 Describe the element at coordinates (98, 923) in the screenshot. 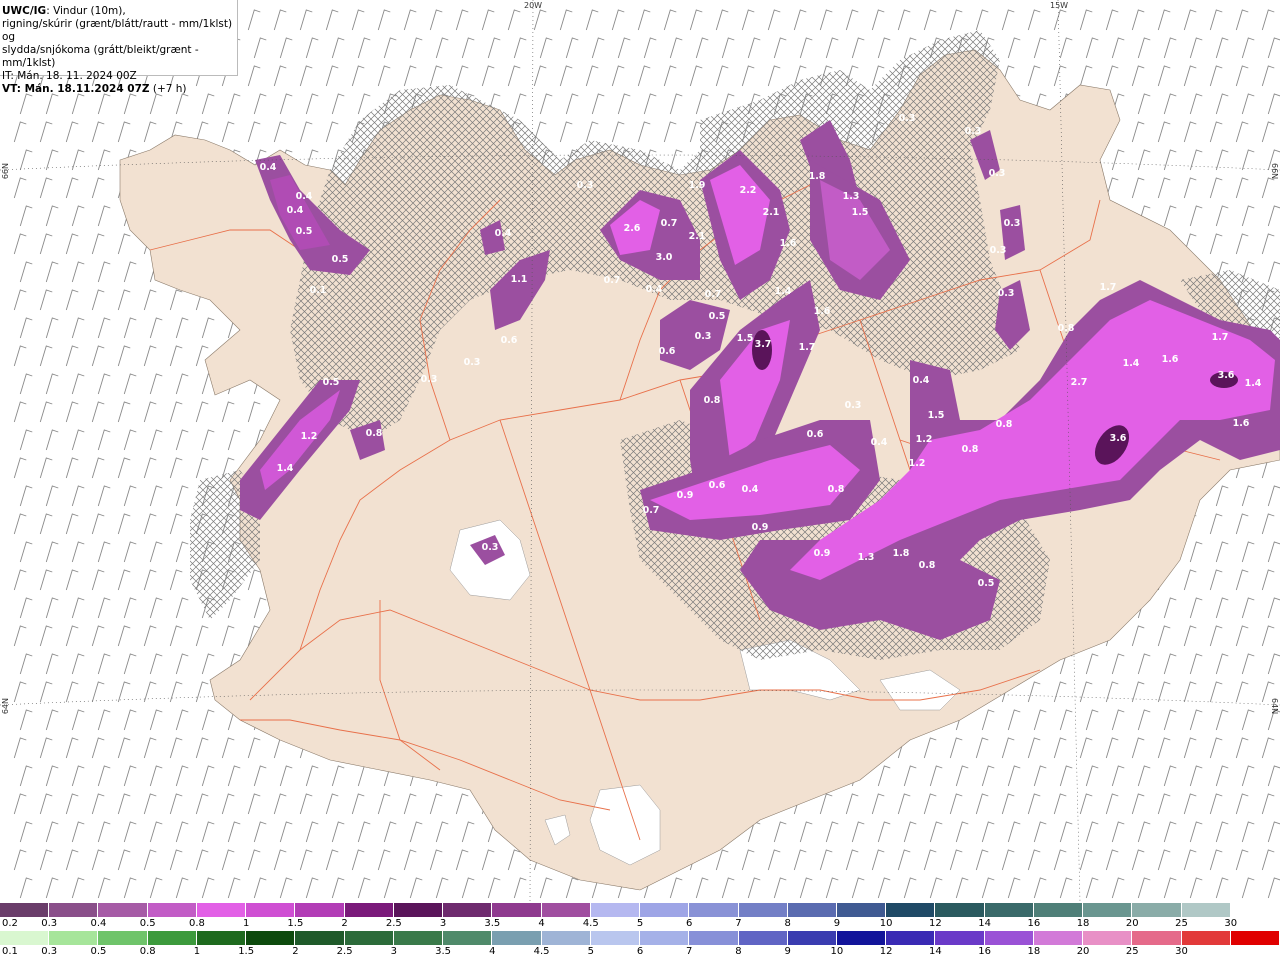

I see `colorbar-tick-label: 0.4` at that location.